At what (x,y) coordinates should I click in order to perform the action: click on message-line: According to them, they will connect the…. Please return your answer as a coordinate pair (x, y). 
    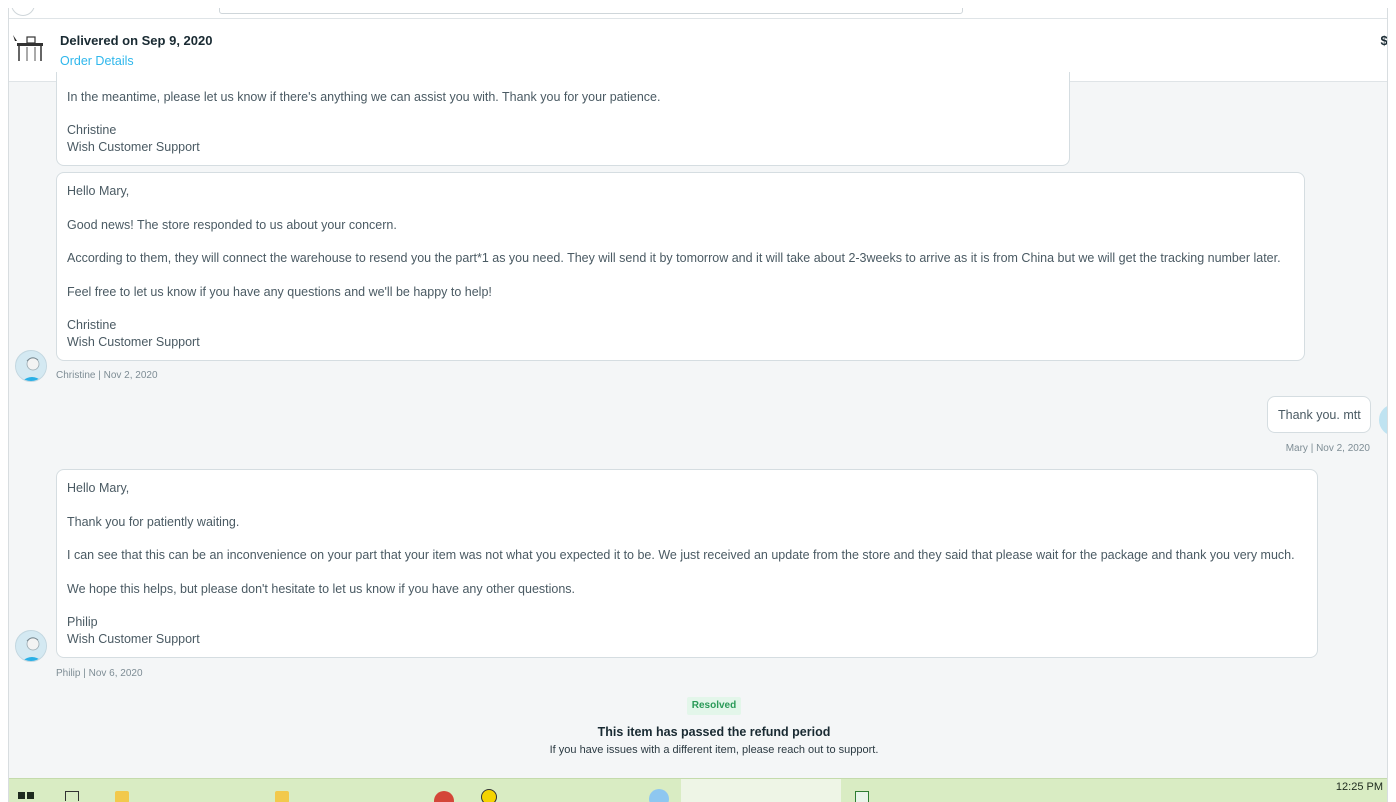
    Looking at the image, I should click on (674, 258).